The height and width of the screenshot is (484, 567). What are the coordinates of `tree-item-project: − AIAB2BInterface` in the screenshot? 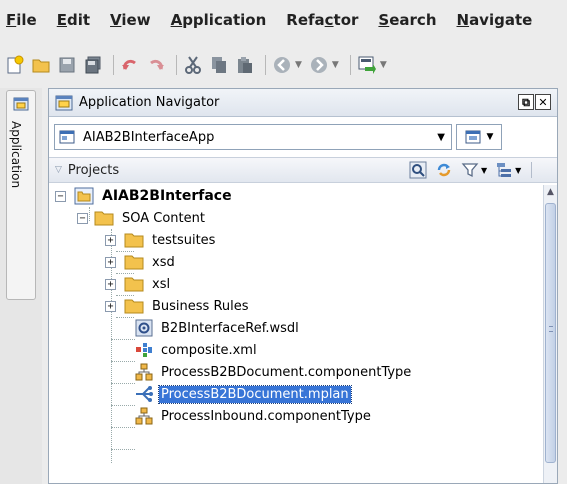 It's located at (144, 196).